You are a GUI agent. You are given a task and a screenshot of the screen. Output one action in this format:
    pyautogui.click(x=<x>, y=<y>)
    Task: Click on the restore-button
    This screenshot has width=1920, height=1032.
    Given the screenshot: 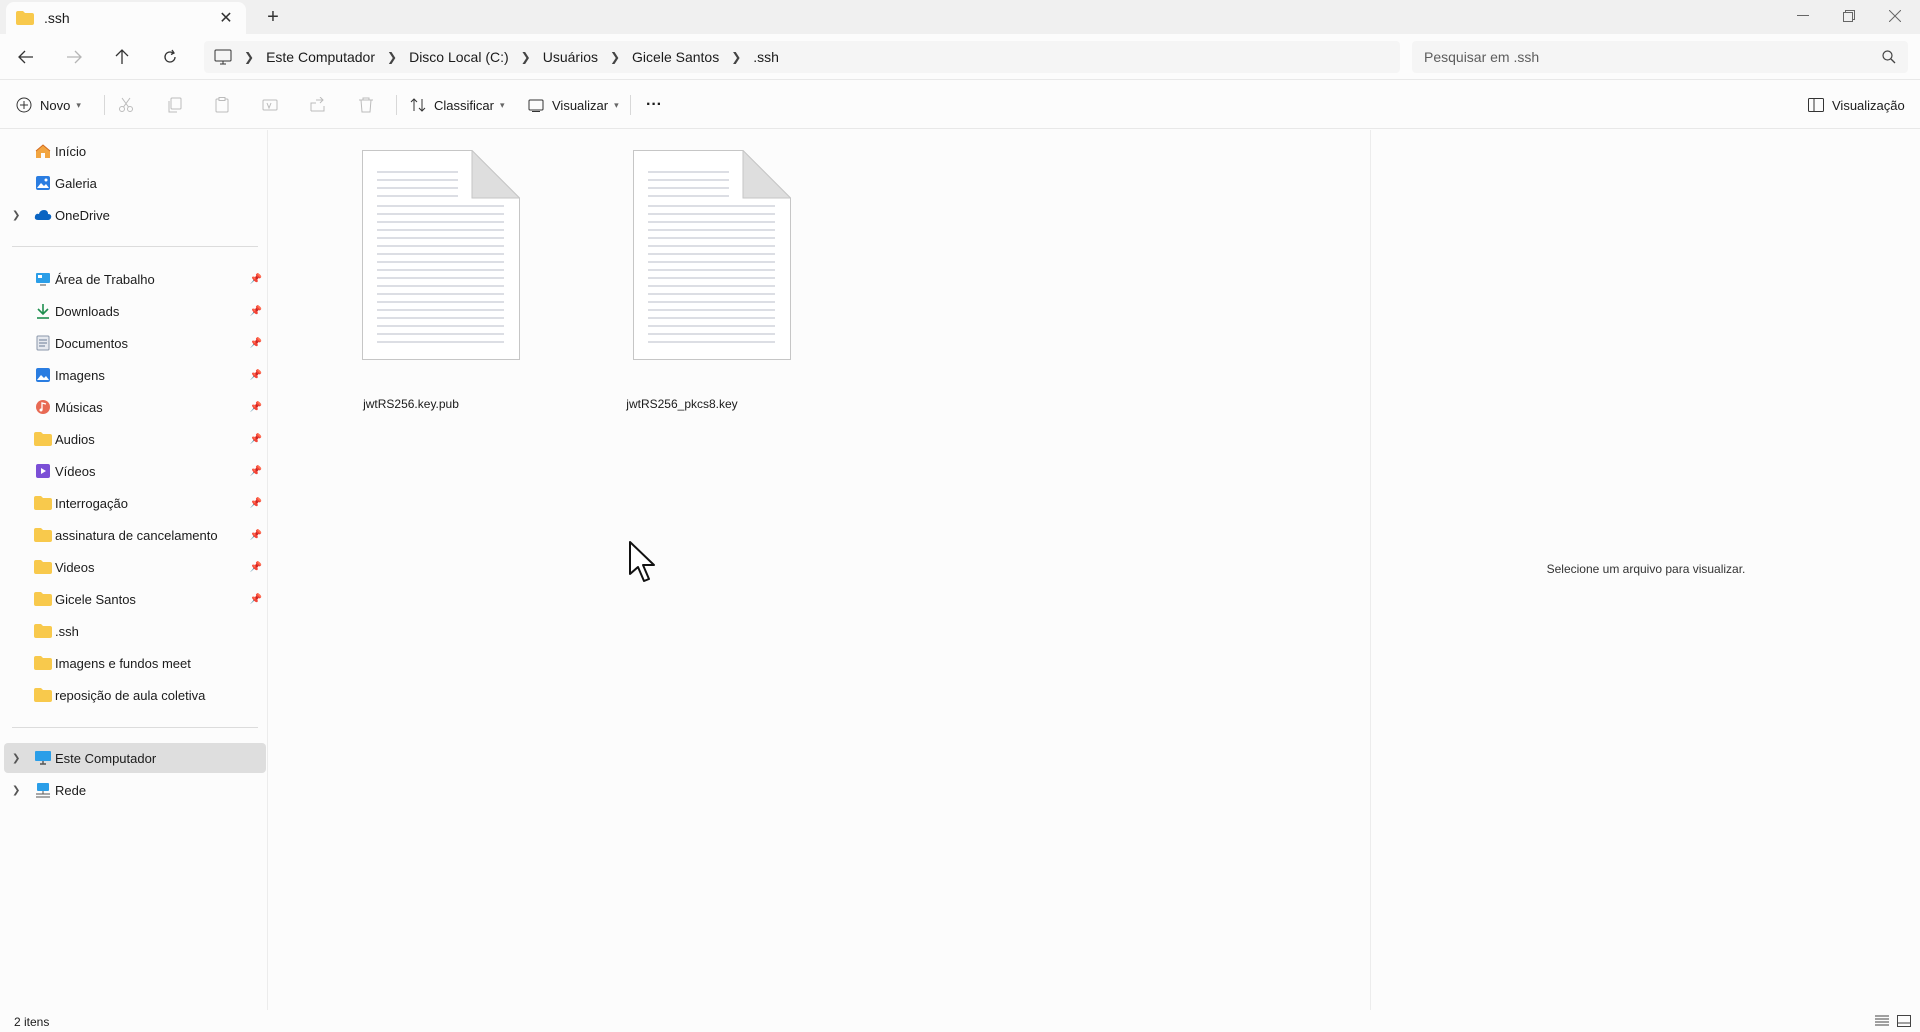 What is the action you would take?
    pyautogui.click(x=1849, y=16)
    